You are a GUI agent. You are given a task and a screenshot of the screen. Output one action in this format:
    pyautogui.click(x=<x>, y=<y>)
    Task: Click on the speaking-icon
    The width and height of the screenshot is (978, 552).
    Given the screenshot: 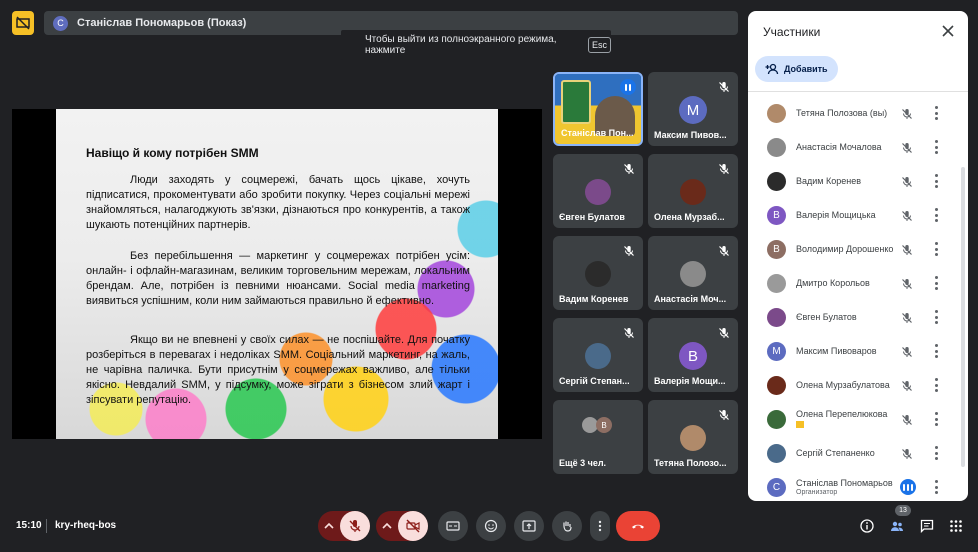 What is the action you would take?
    pyautogui.click(x=628, y=87)
    